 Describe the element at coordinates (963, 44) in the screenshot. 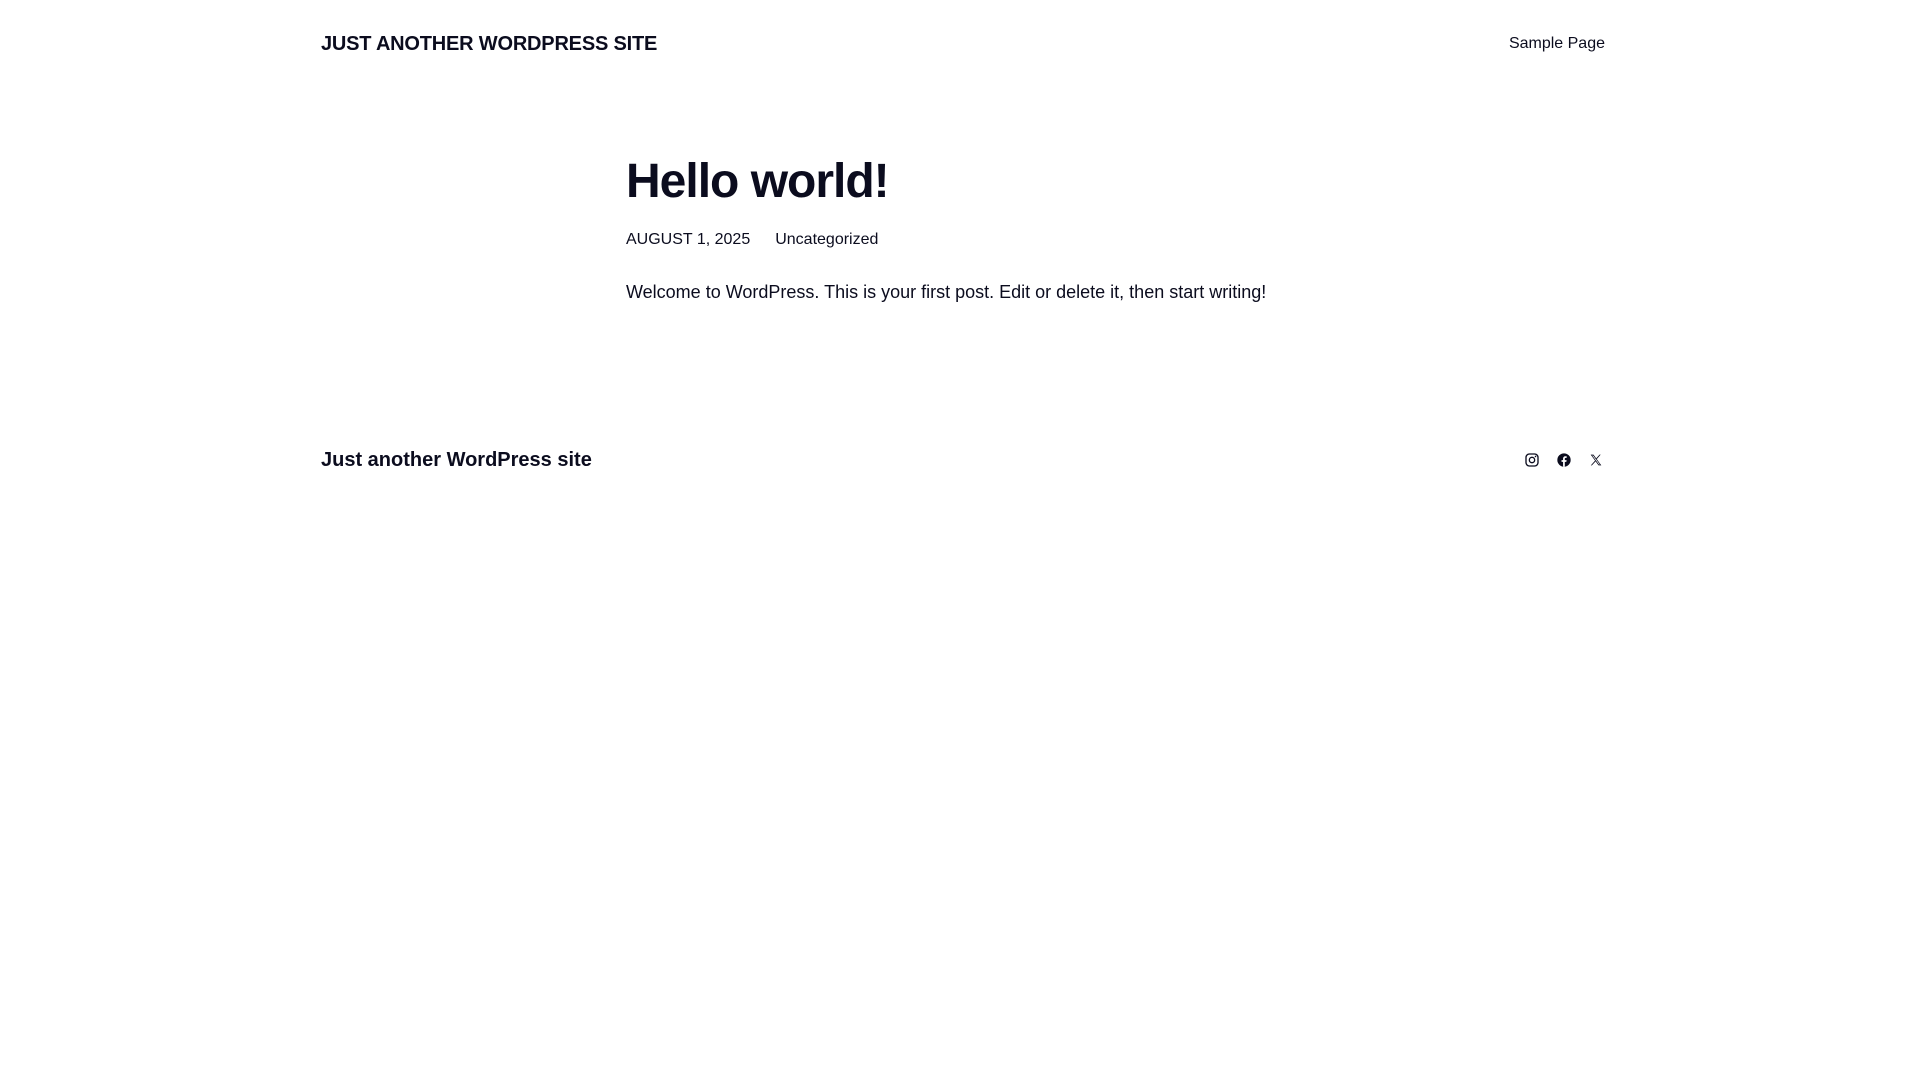

I see `site-header: JUST ANOTHER WORDPRESS SITE Sample Page` at that location.